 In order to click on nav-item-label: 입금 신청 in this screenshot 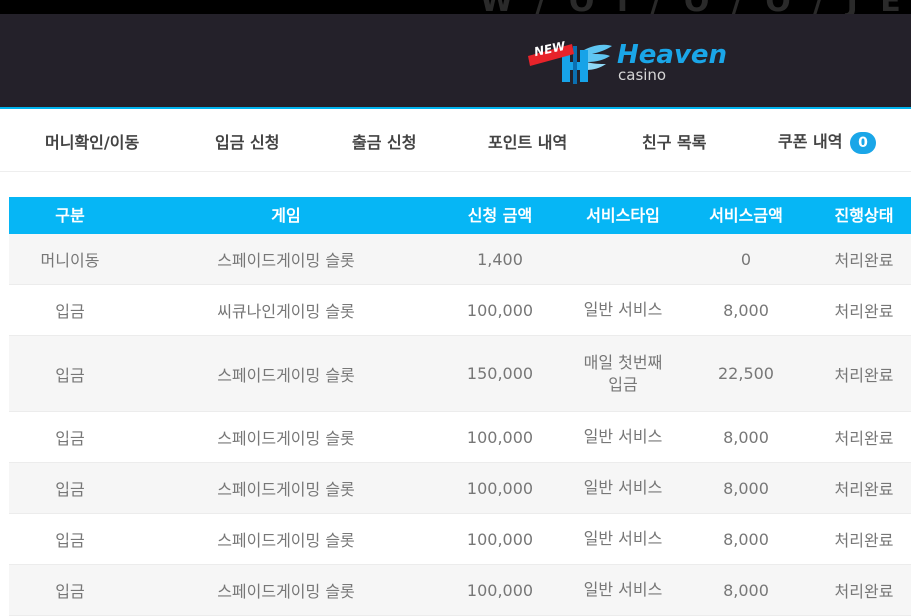, I will do `click(247, 142)`.